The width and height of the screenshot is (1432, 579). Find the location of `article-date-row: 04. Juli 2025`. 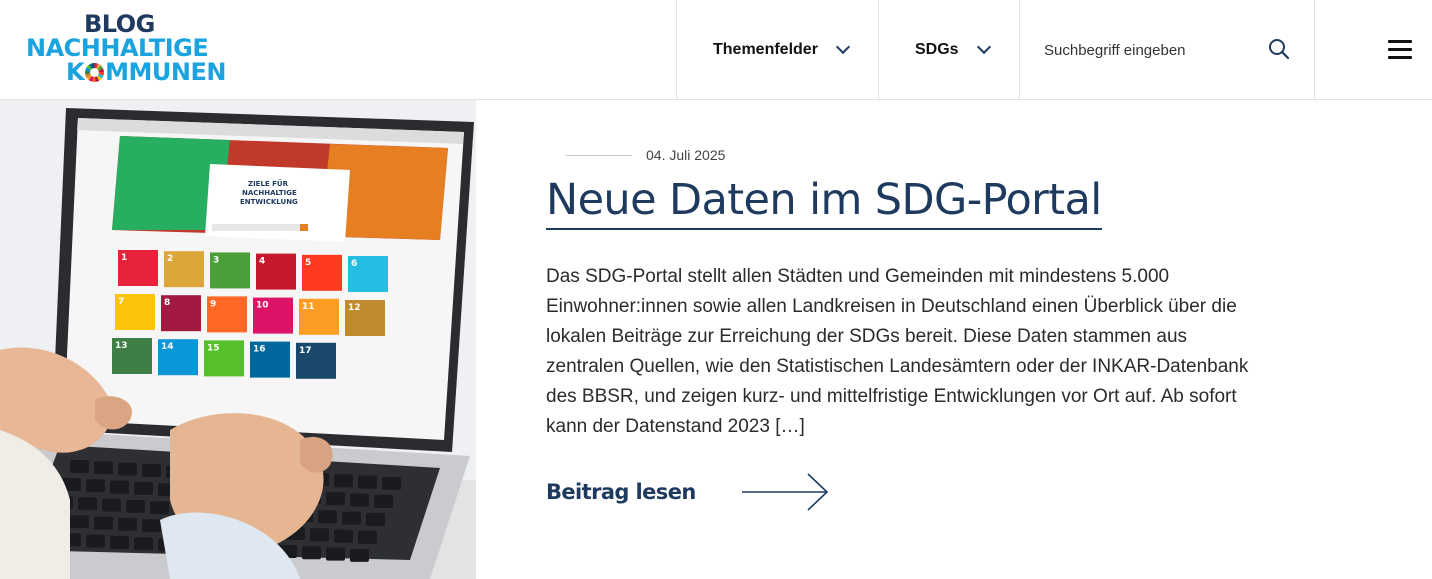

article-date-row: 04. Juli 2025 is located at coordinates (645, 155).